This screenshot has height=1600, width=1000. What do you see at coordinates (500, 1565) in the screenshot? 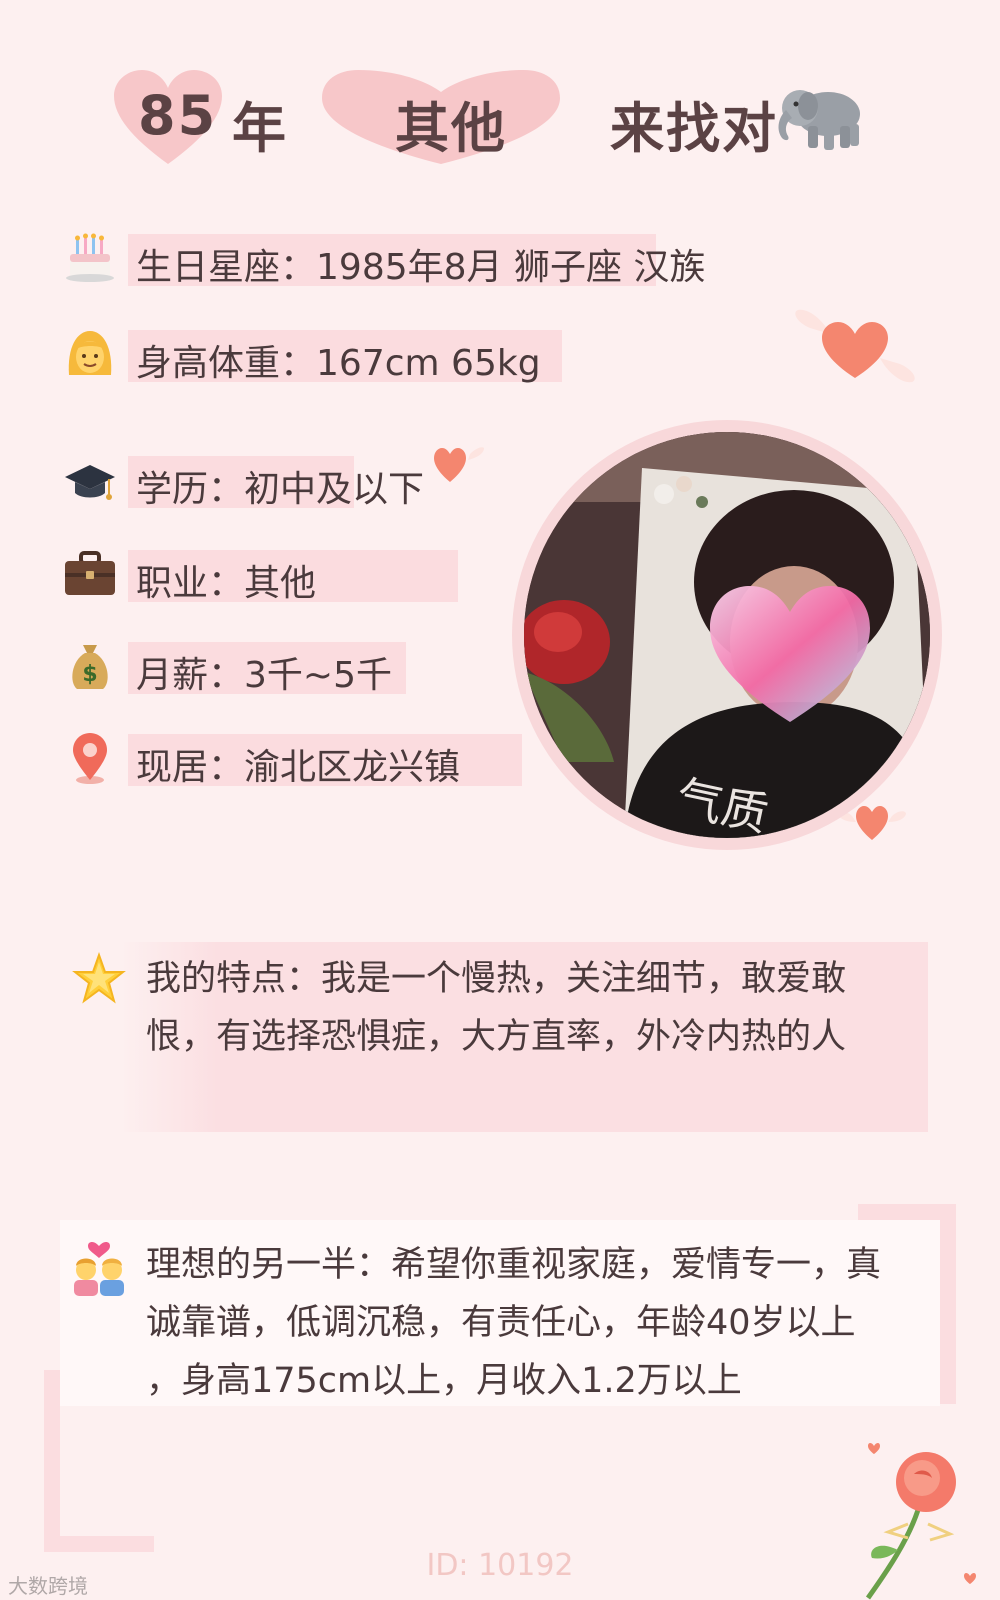
I see `profile-id: ID: 10192` at bounding box center [500, 1565].